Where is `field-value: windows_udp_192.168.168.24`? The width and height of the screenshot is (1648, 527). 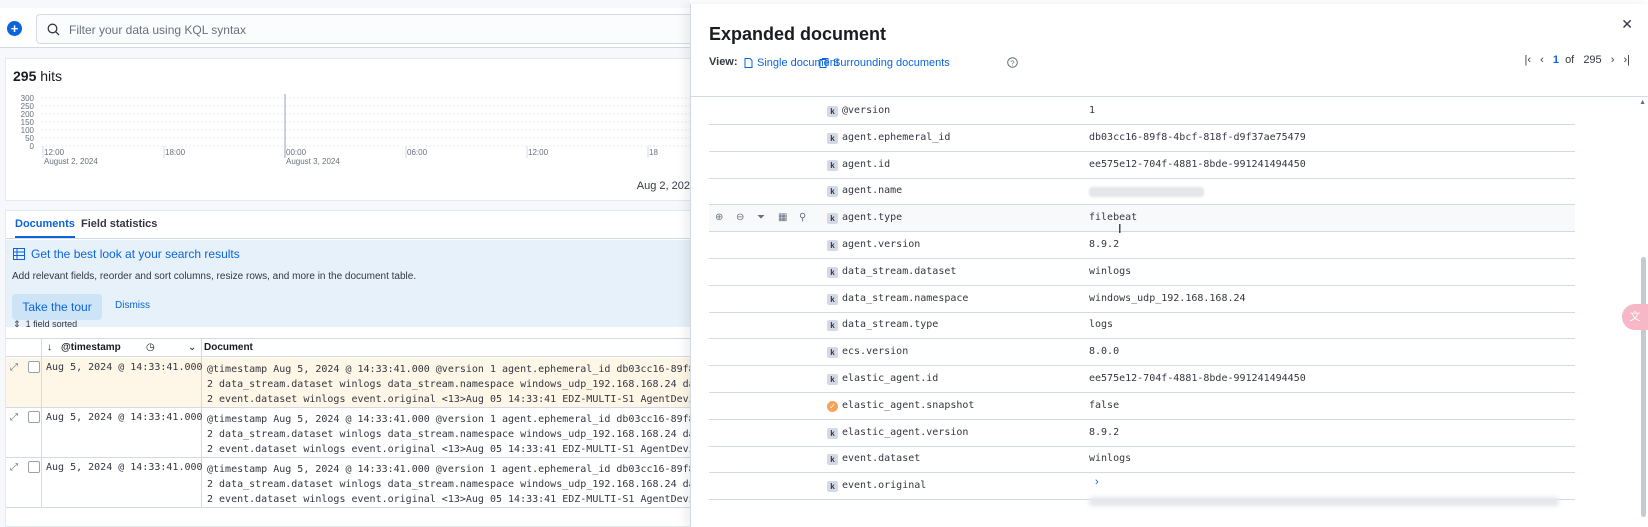 field-value: windows_udp_192.168.168.24 is located at coordinates (1167, 298).